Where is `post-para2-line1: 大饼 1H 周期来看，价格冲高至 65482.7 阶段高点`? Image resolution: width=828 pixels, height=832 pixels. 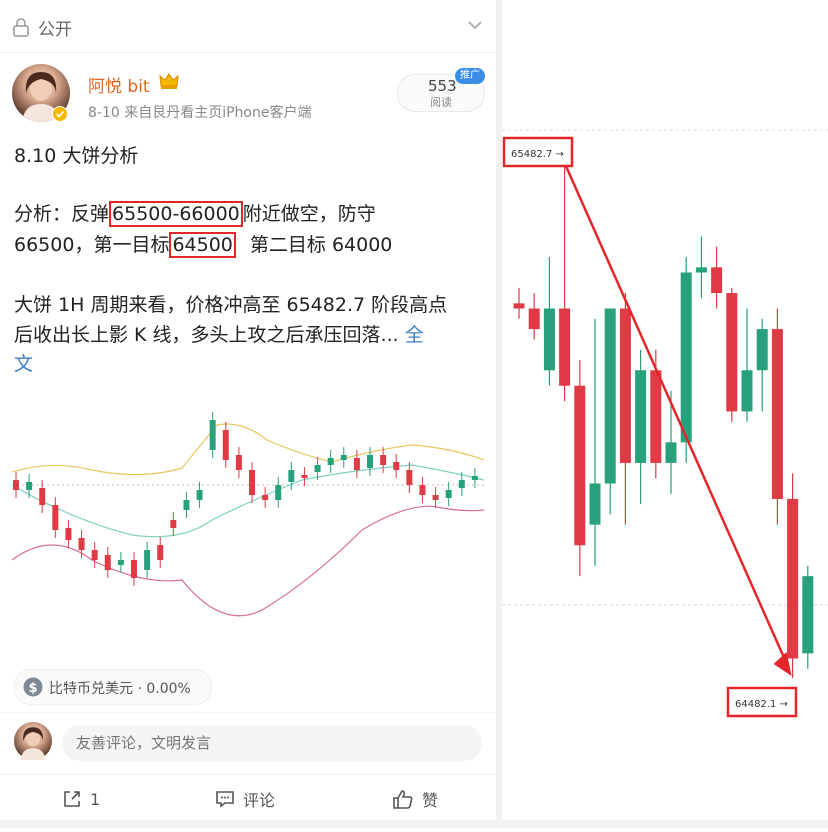 post-para2-line1: 大饼 1H 周期来看，价格冲高至 65482.7 阶段高点 is located at coordinates (231, 305).